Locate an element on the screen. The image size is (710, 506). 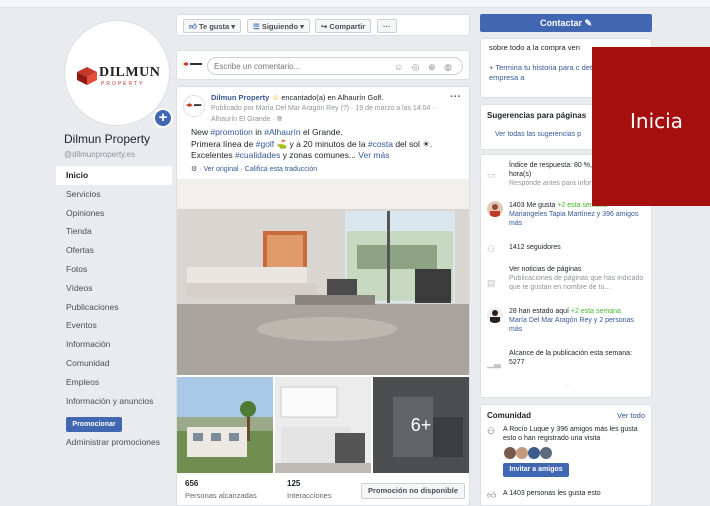
sidebar-item-inicio: Inicio is located at coordinates (114, 175).